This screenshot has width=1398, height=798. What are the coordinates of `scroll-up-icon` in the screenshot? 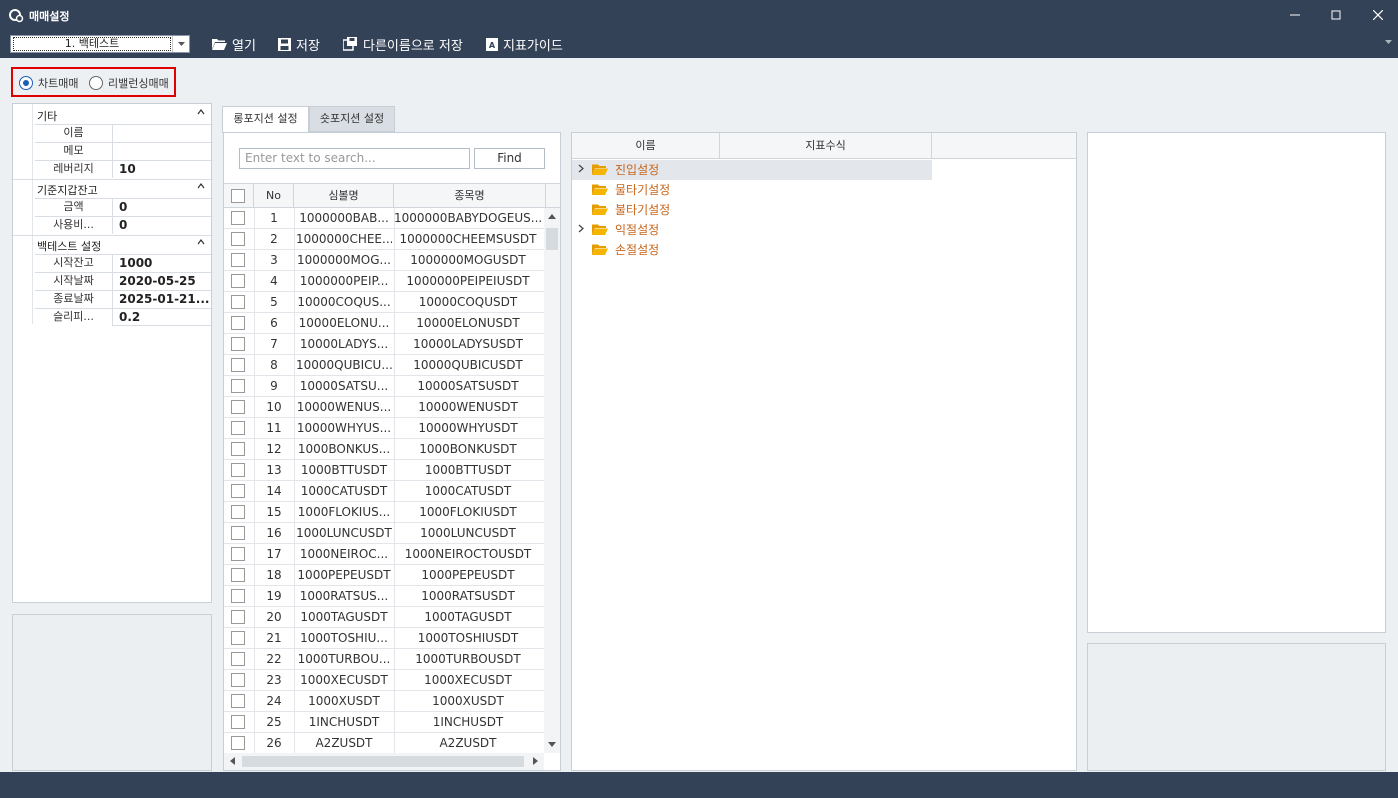 It's located at (552, 216).